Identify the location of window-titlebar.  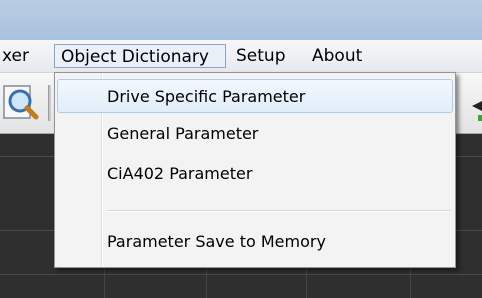
(241, 20).